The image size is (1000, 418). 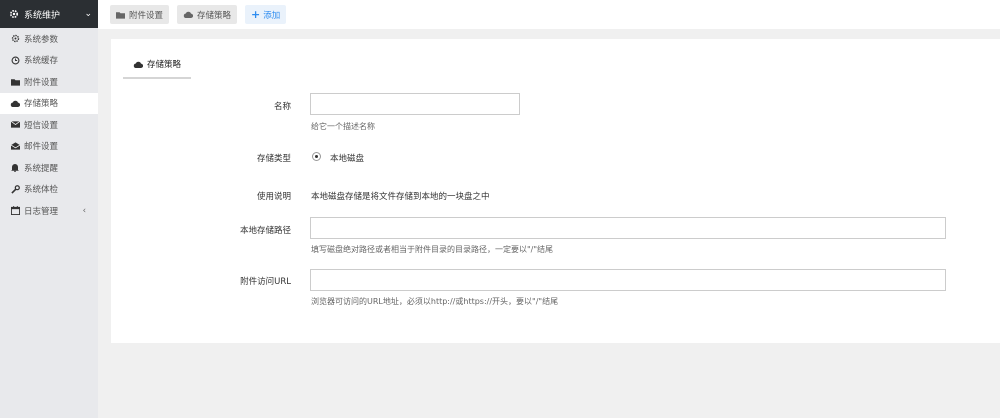 I want to click on sidebar-item-sms-settings: 短信设置, so click(x=49, y=125).